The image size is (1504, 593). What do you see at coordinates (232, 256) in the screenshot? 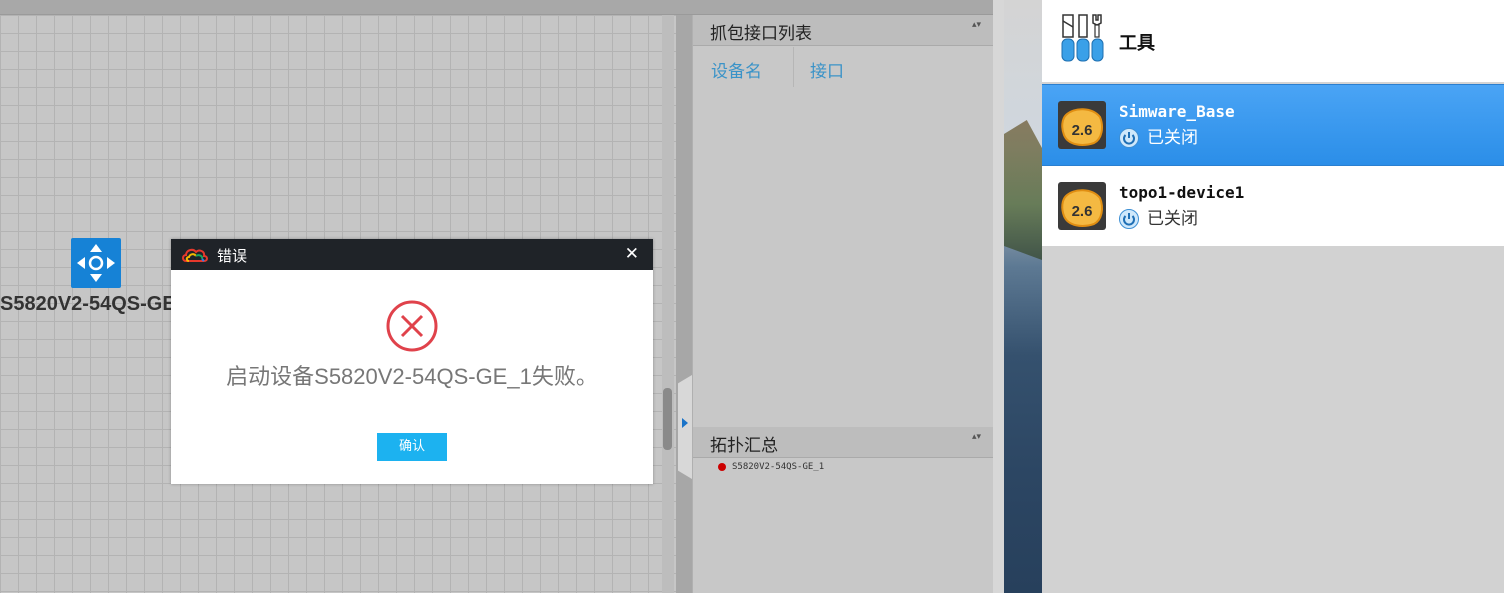
I see `dialog-title: 错误` at bounding box center [232, 256].